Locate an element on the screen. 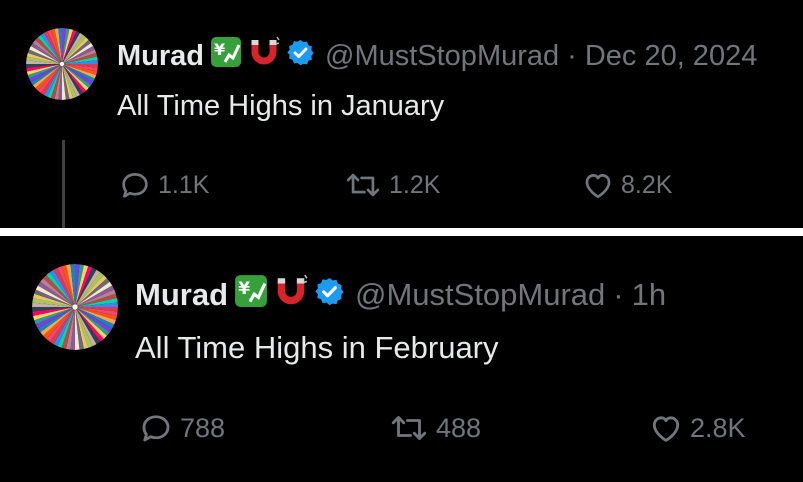  timestamp: 1h is located at coordinates (649, 295).